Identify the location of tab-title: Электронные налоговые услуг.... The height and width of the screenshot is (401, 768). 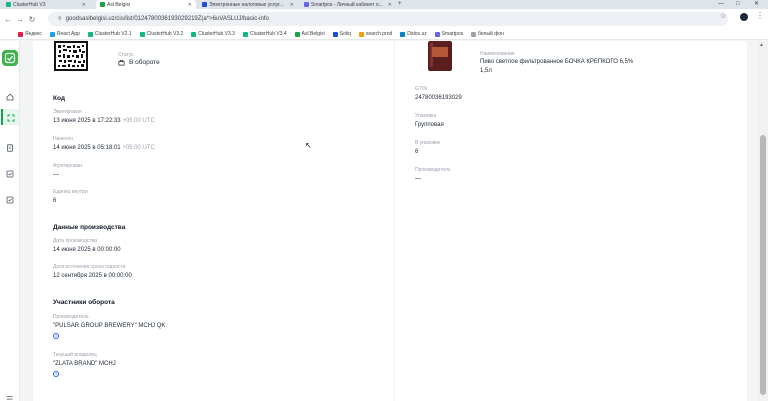
(246, 4).